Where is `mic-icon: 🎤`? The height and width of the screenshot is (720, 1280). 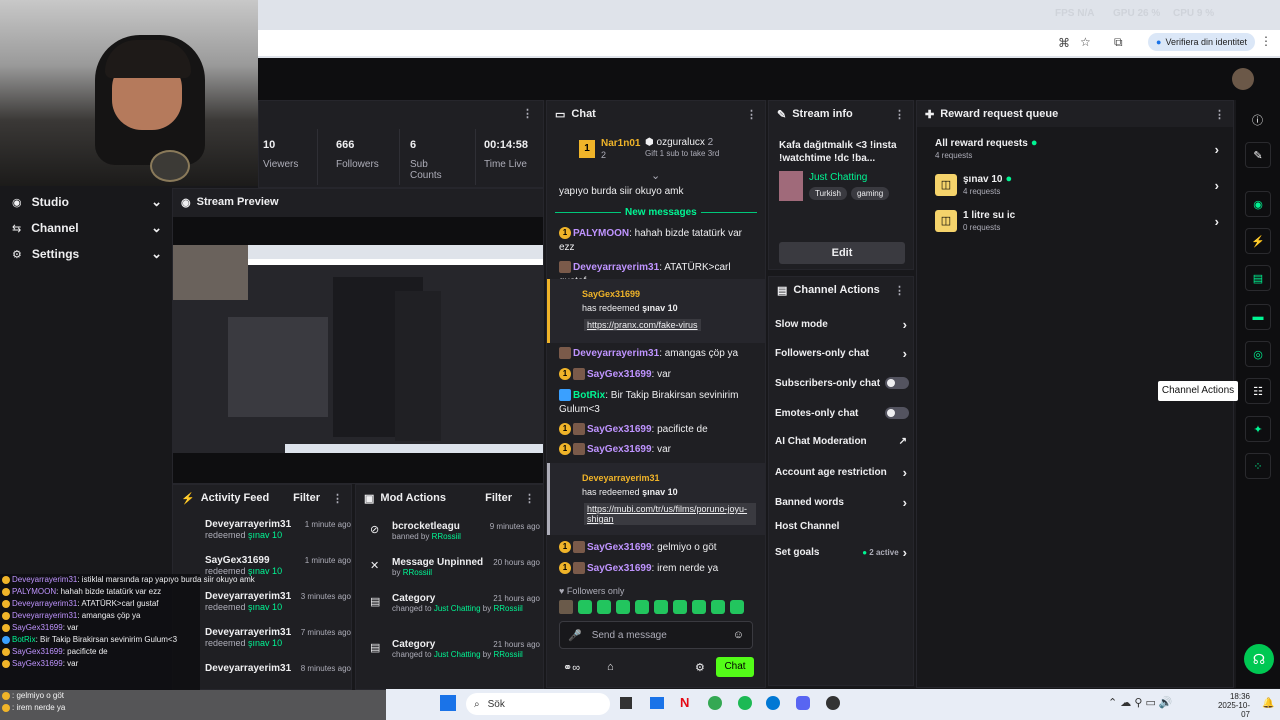 mic-icon: 🎤 is located at coordinates (575, 635).